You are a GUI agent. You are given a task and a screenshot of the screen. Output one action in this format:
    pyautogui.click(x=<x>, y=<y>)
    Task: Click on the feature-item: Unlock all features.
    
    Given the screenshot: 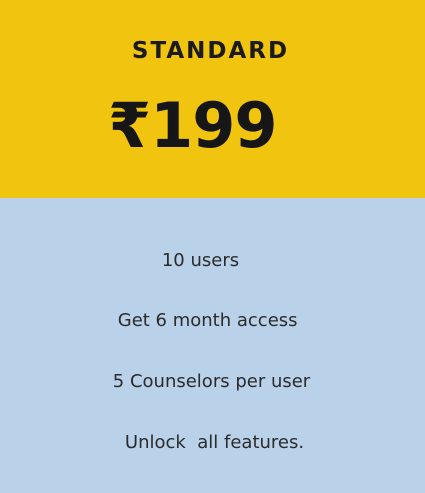 What is the action you would take?
    pyautogui.click(x=214, y=442)
    